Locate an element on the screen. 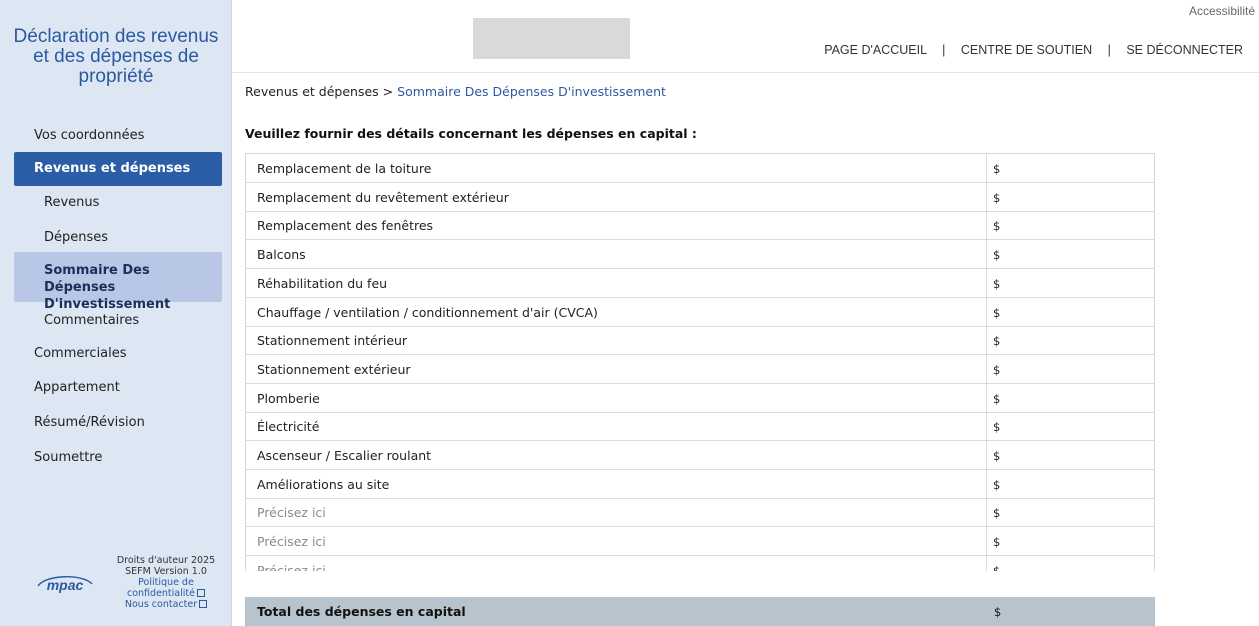 The width and height of the screenshot is (1259, 626). expense-row: Balcons $ is located at coordinates (700, 255).